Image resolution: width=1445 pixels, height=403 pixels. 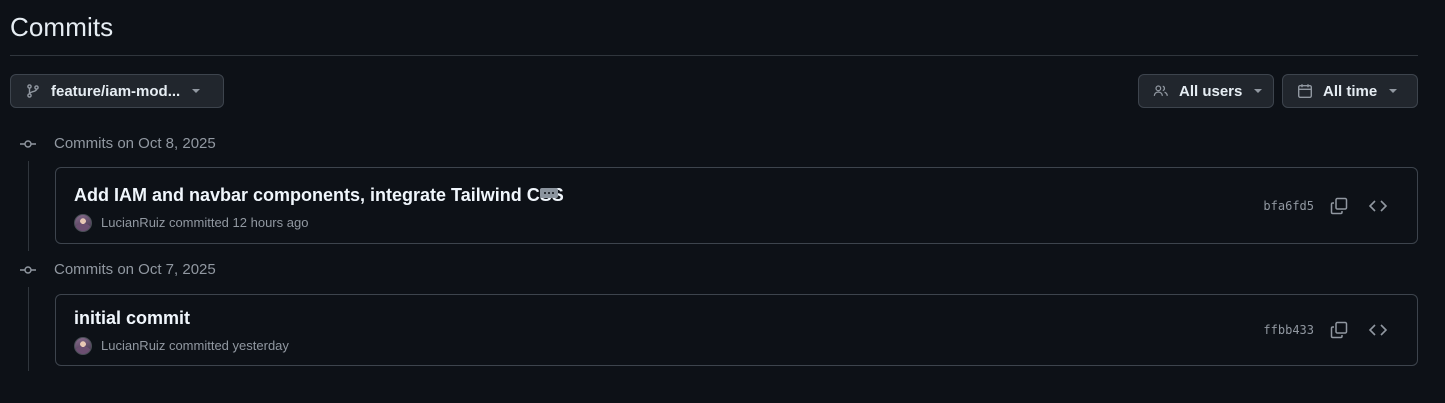 What do you see at coordinates (1305, 91) in the screenshot?
I see `calendar-icon` at bounding box center [1305, 91].